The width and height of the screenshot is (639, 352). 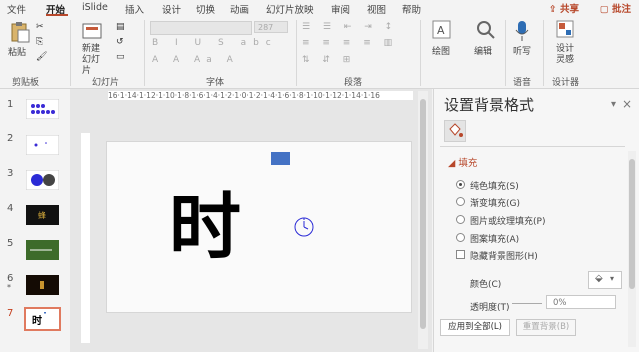 What do you see at coordinates (522, 52) in the screenshot?
I see `dictate-label: 听写` at bounding box center [522, 52].